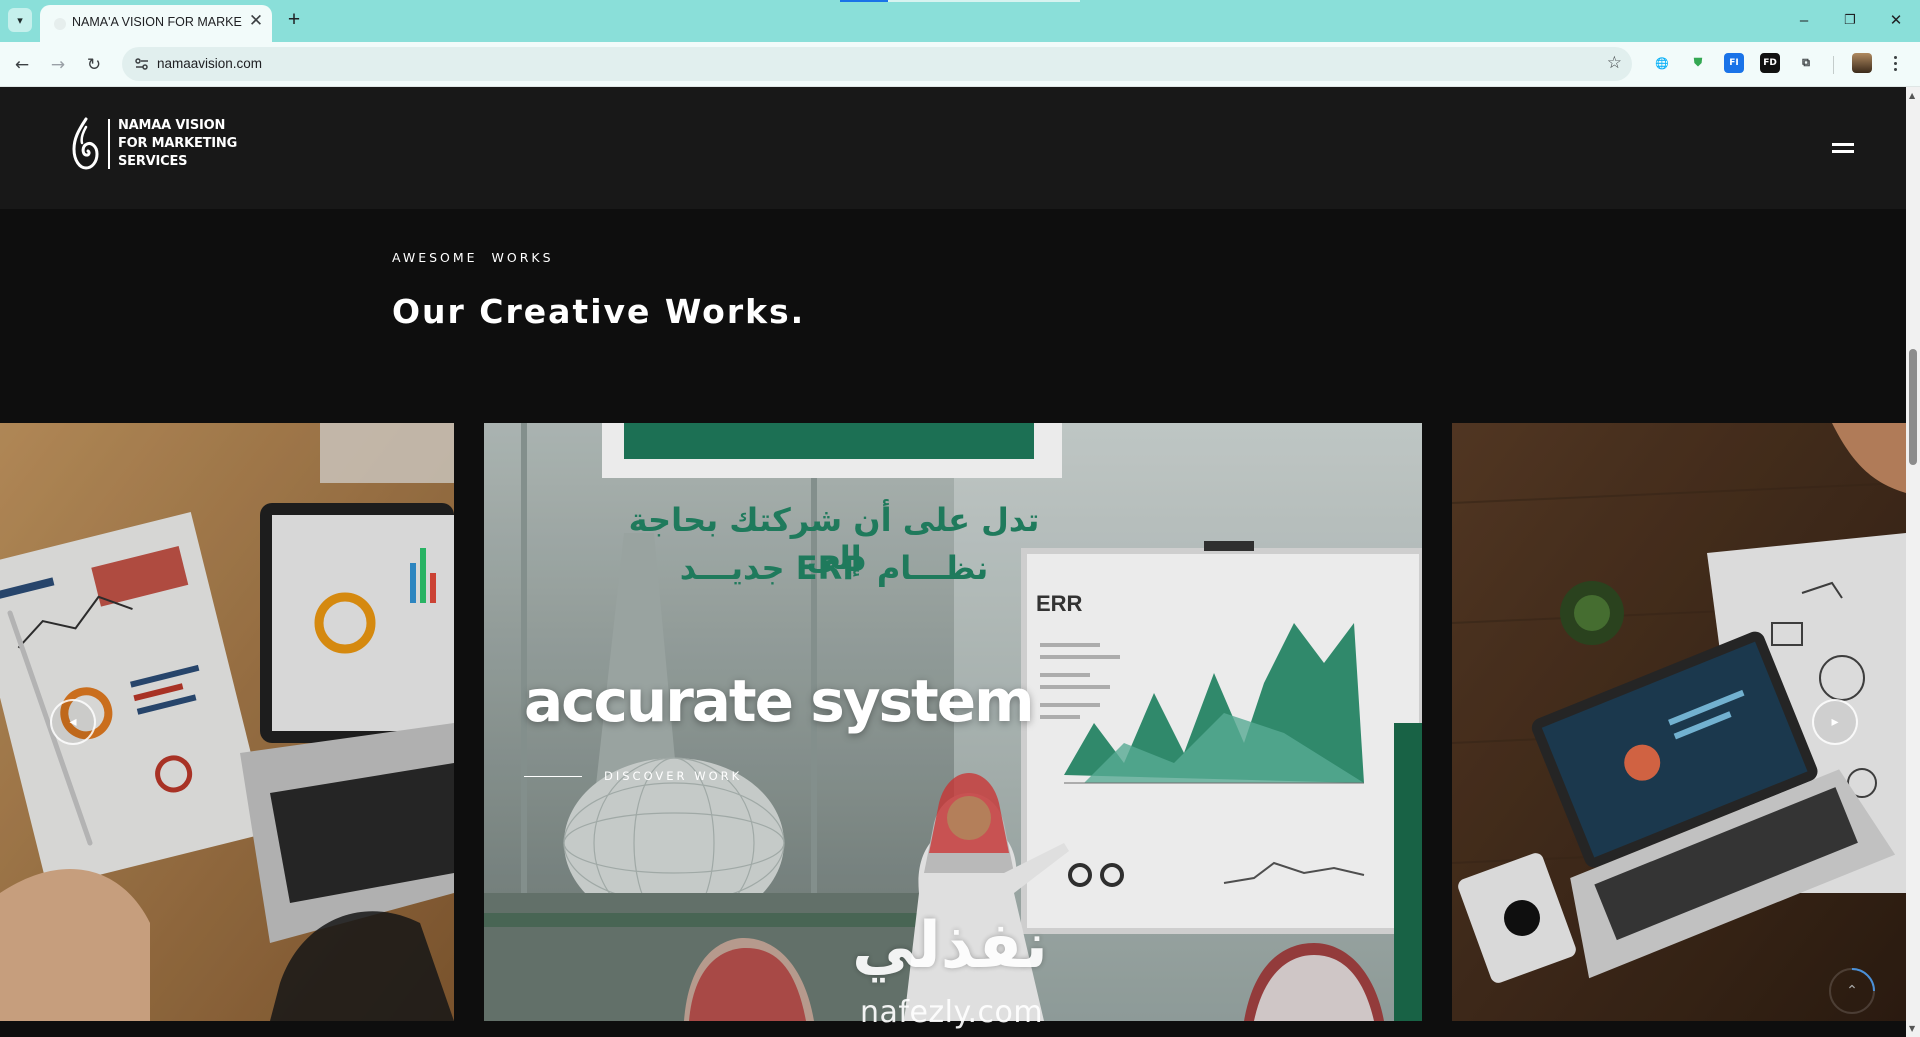  Describe the element at coordinates (153, 161) in the screenshot. I see `logo-line-3: SERVICES` at that location.